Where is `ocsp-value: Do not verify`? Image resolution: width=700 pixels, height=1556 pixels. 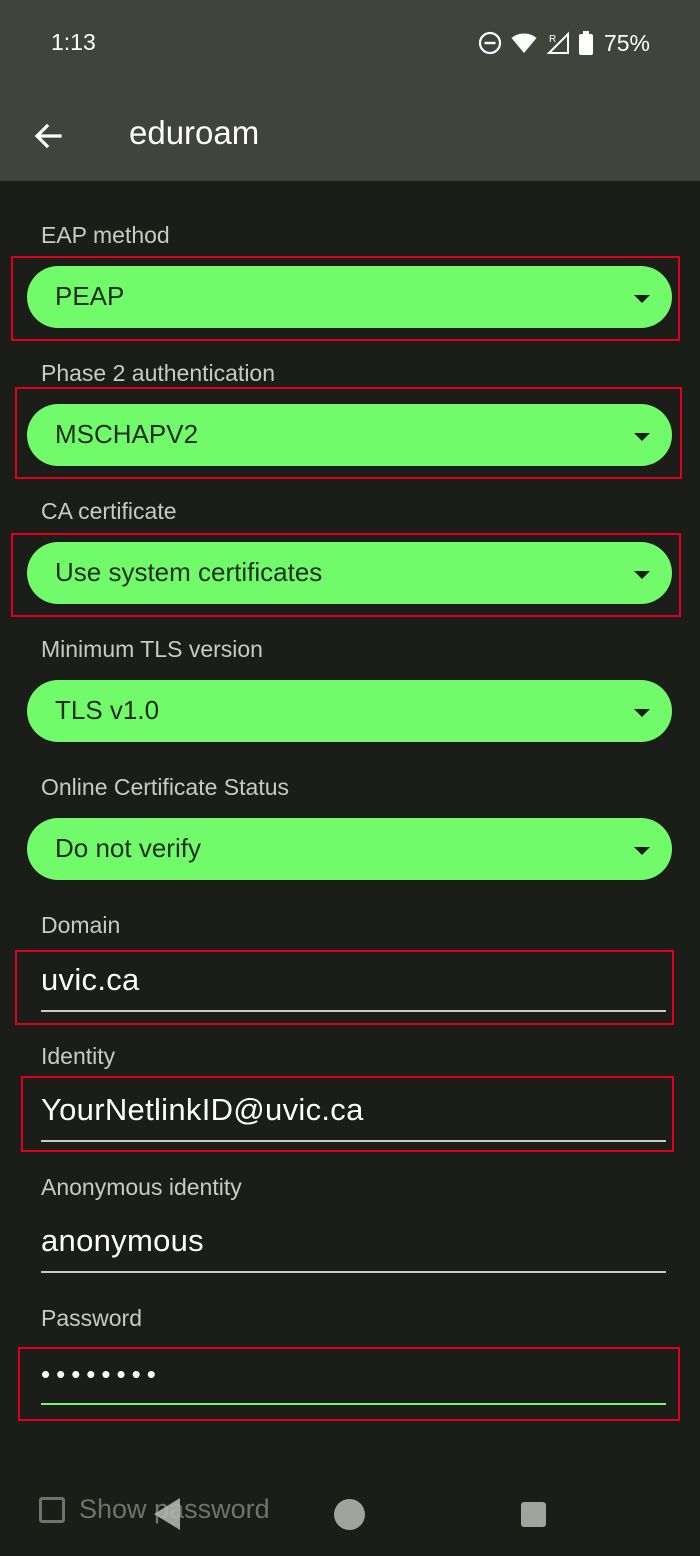 ocsp-value: Do not verify is located at coordinates (128, 848).